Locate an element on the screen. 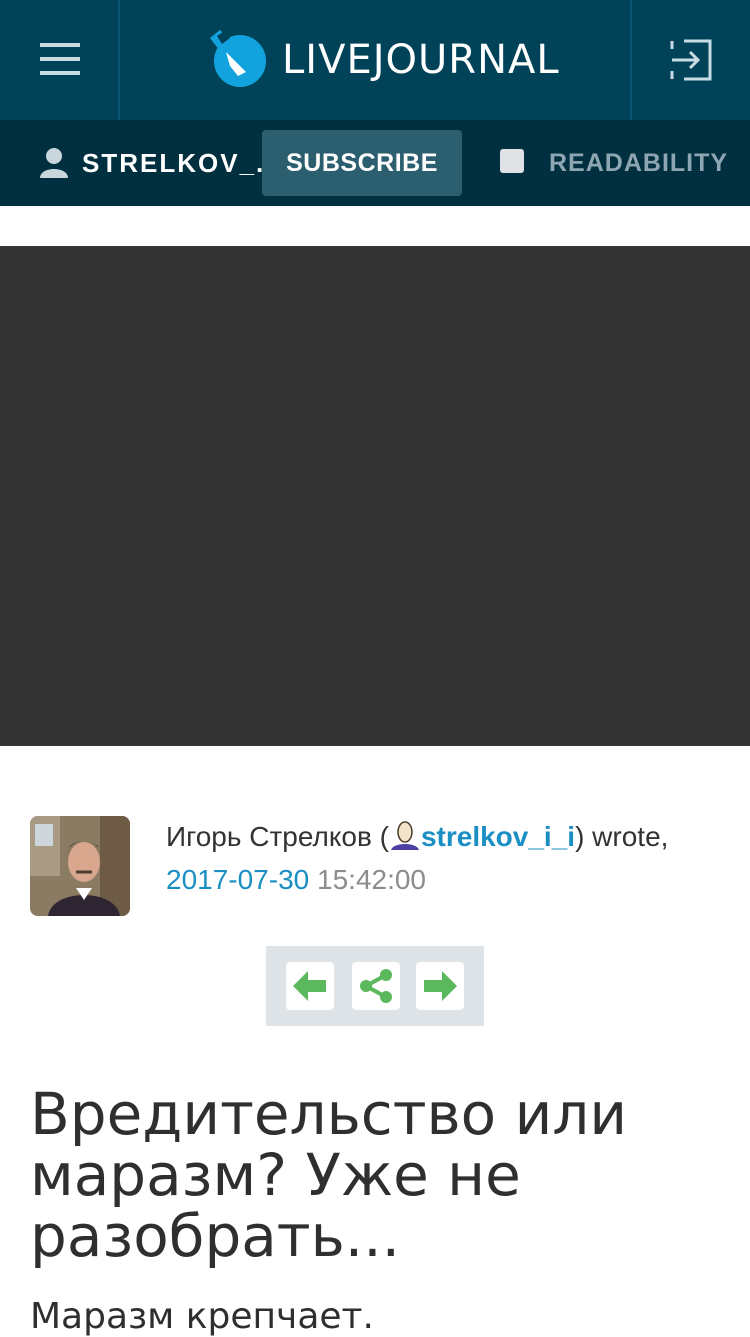  arrow-left-icon is located at coordinates (309, 986).